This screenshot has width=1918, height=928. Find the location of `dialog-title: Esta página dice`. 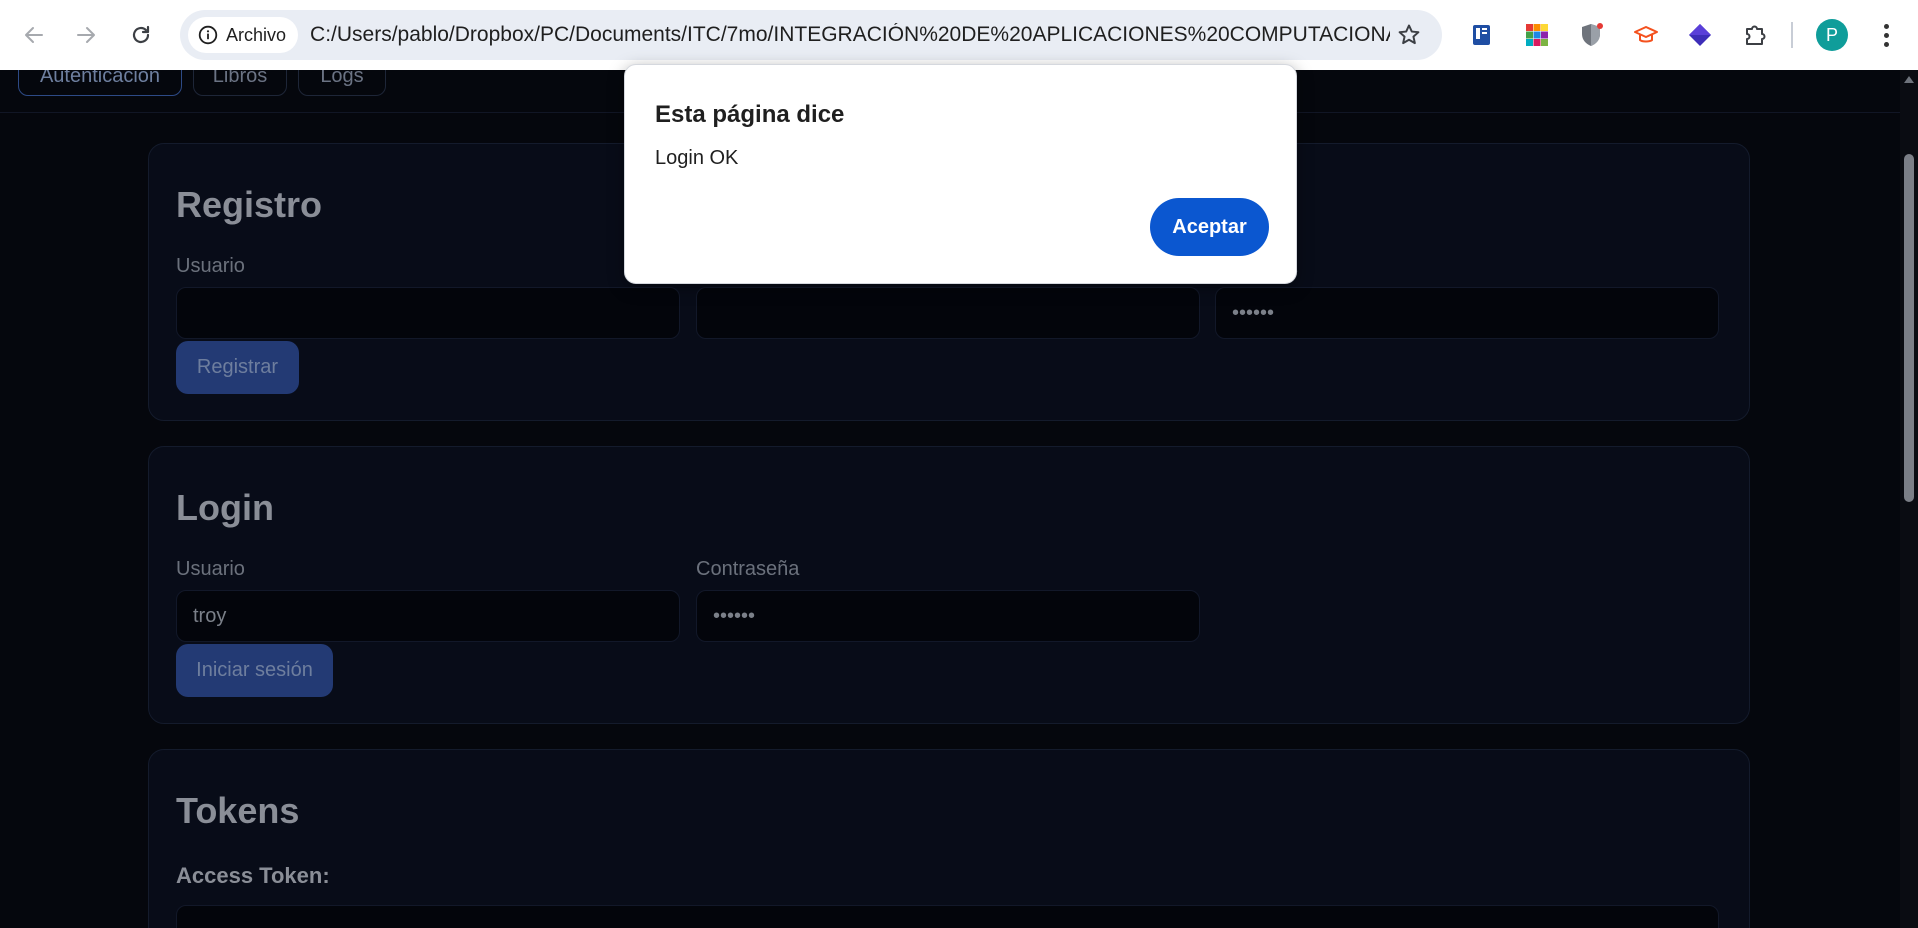

dialog-title: Esta página dice is located at coordinates (750, 114).